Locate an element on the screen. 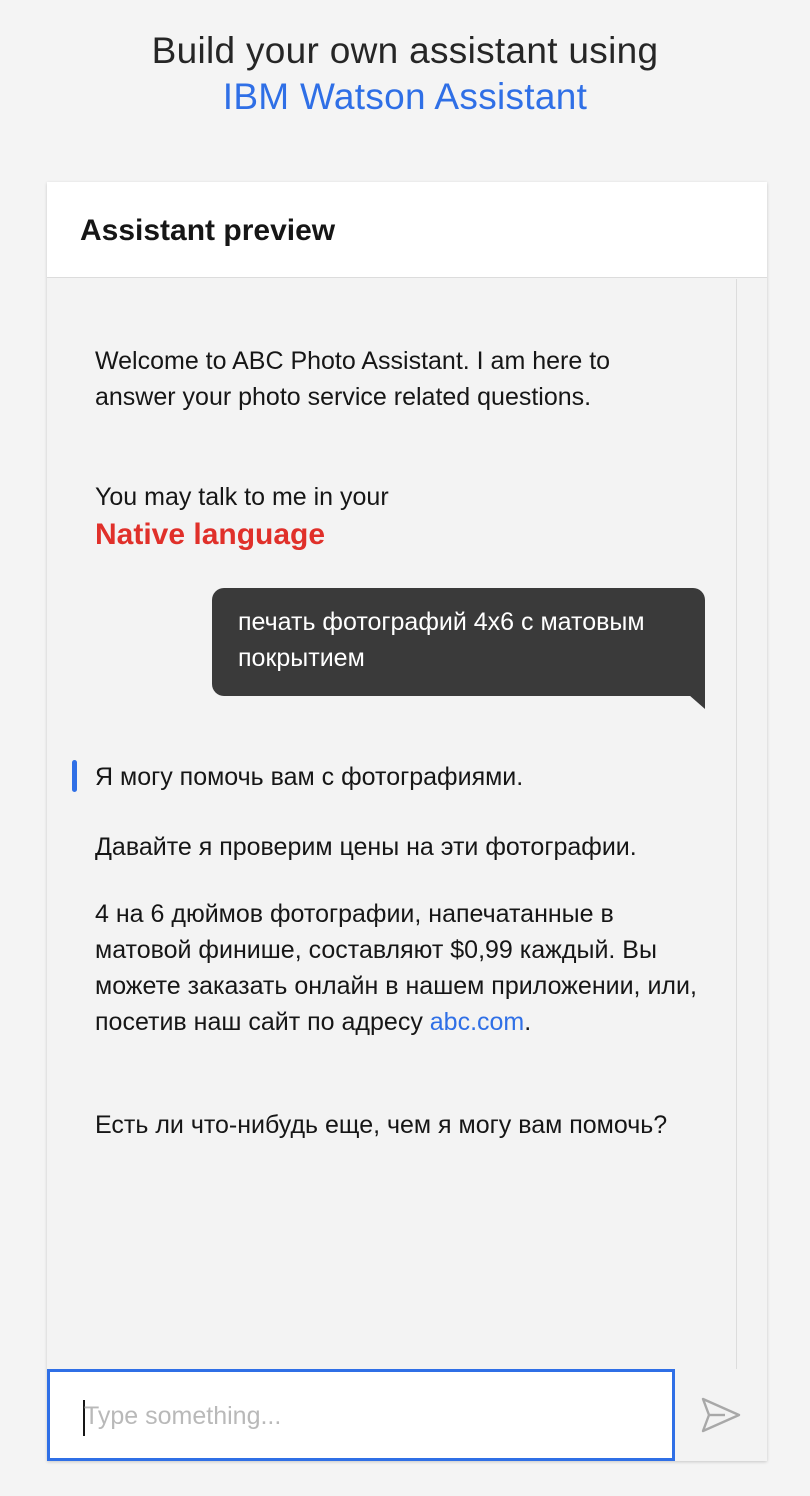  native-language-label: Native language is located at coordinates (210, 534).